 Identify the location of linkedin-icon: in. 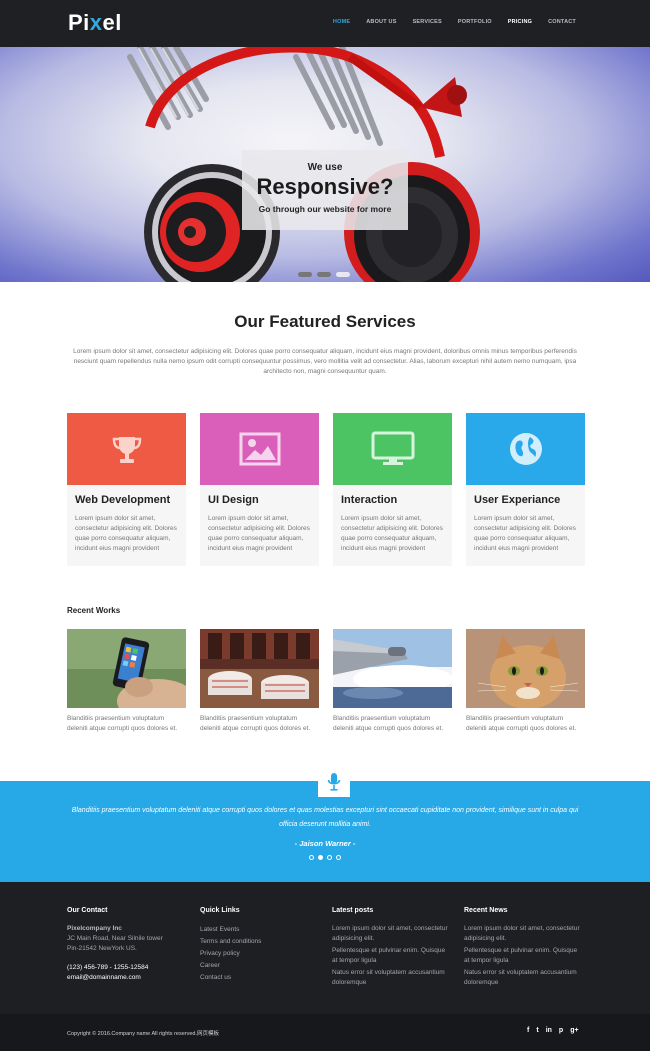
(549, 1030).